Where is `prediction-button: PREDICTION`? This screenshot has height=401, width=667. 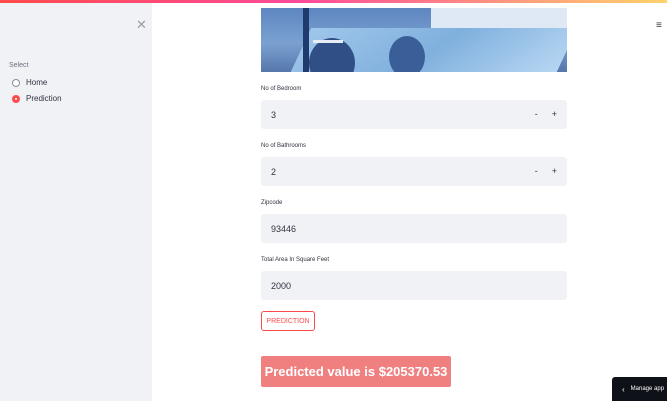 prediction-button: PREDICTION is located at coordinates (288, 321).